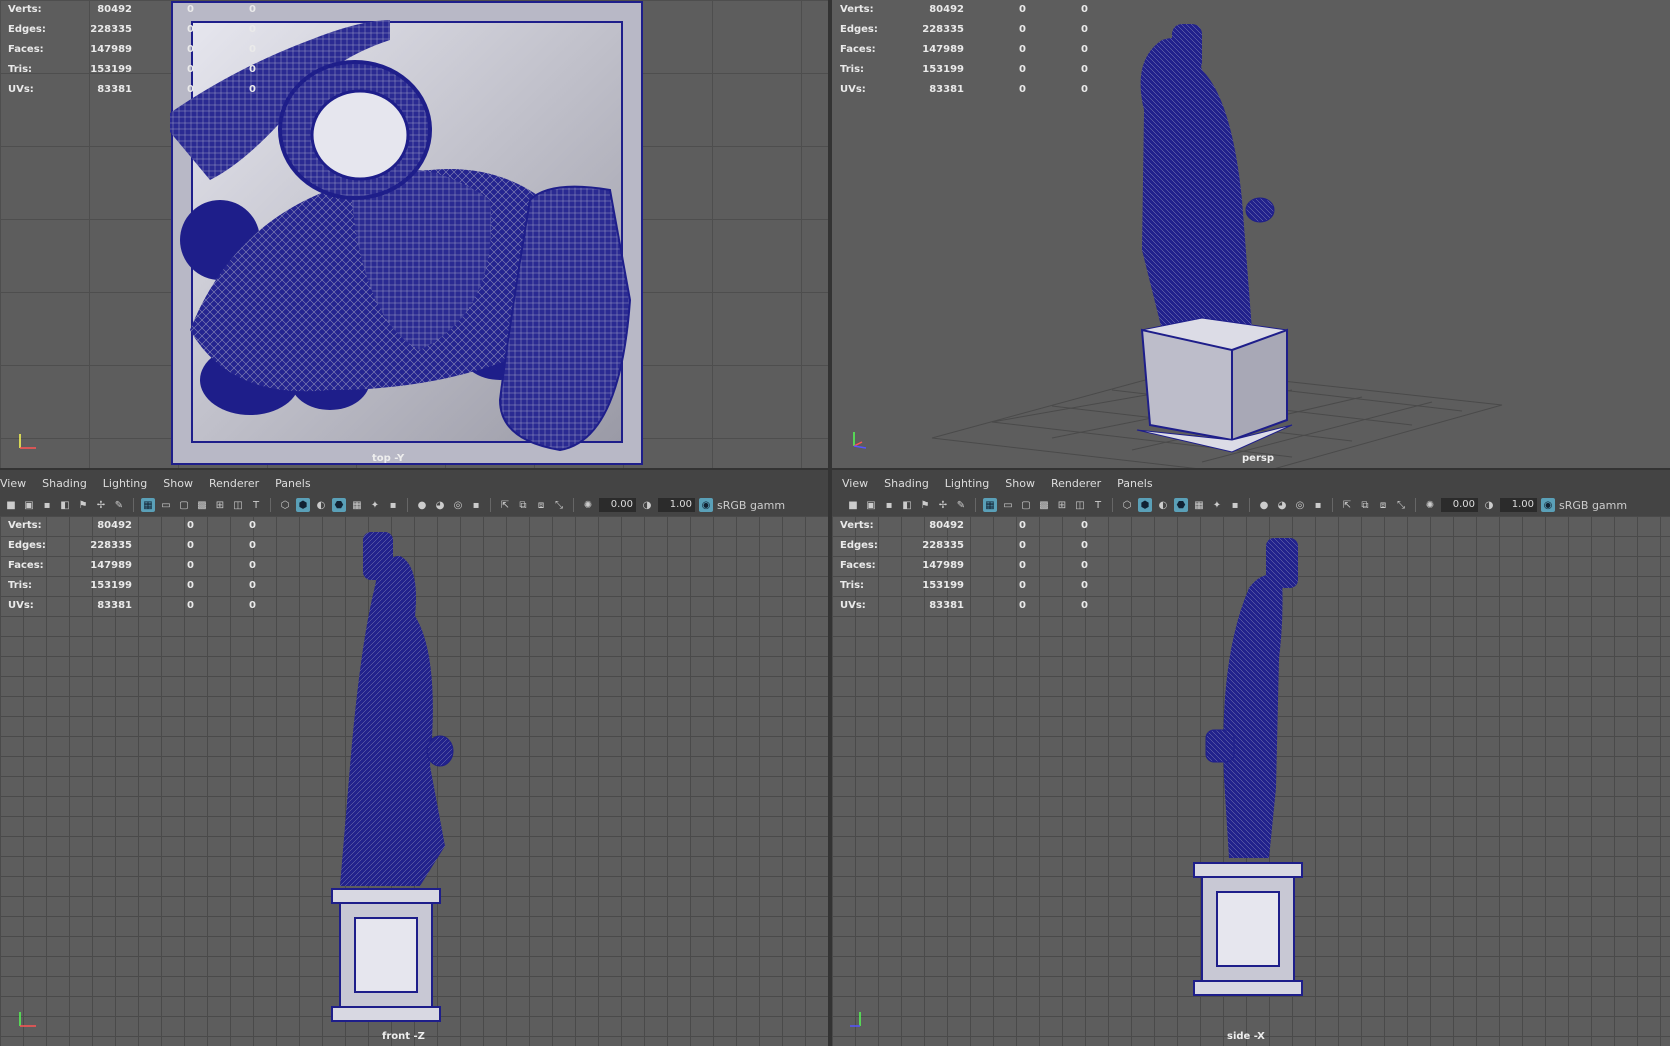 This screenshot has width=1670, height=1046. I want to click on panel-label-top: top -Y, so click(388, 458).